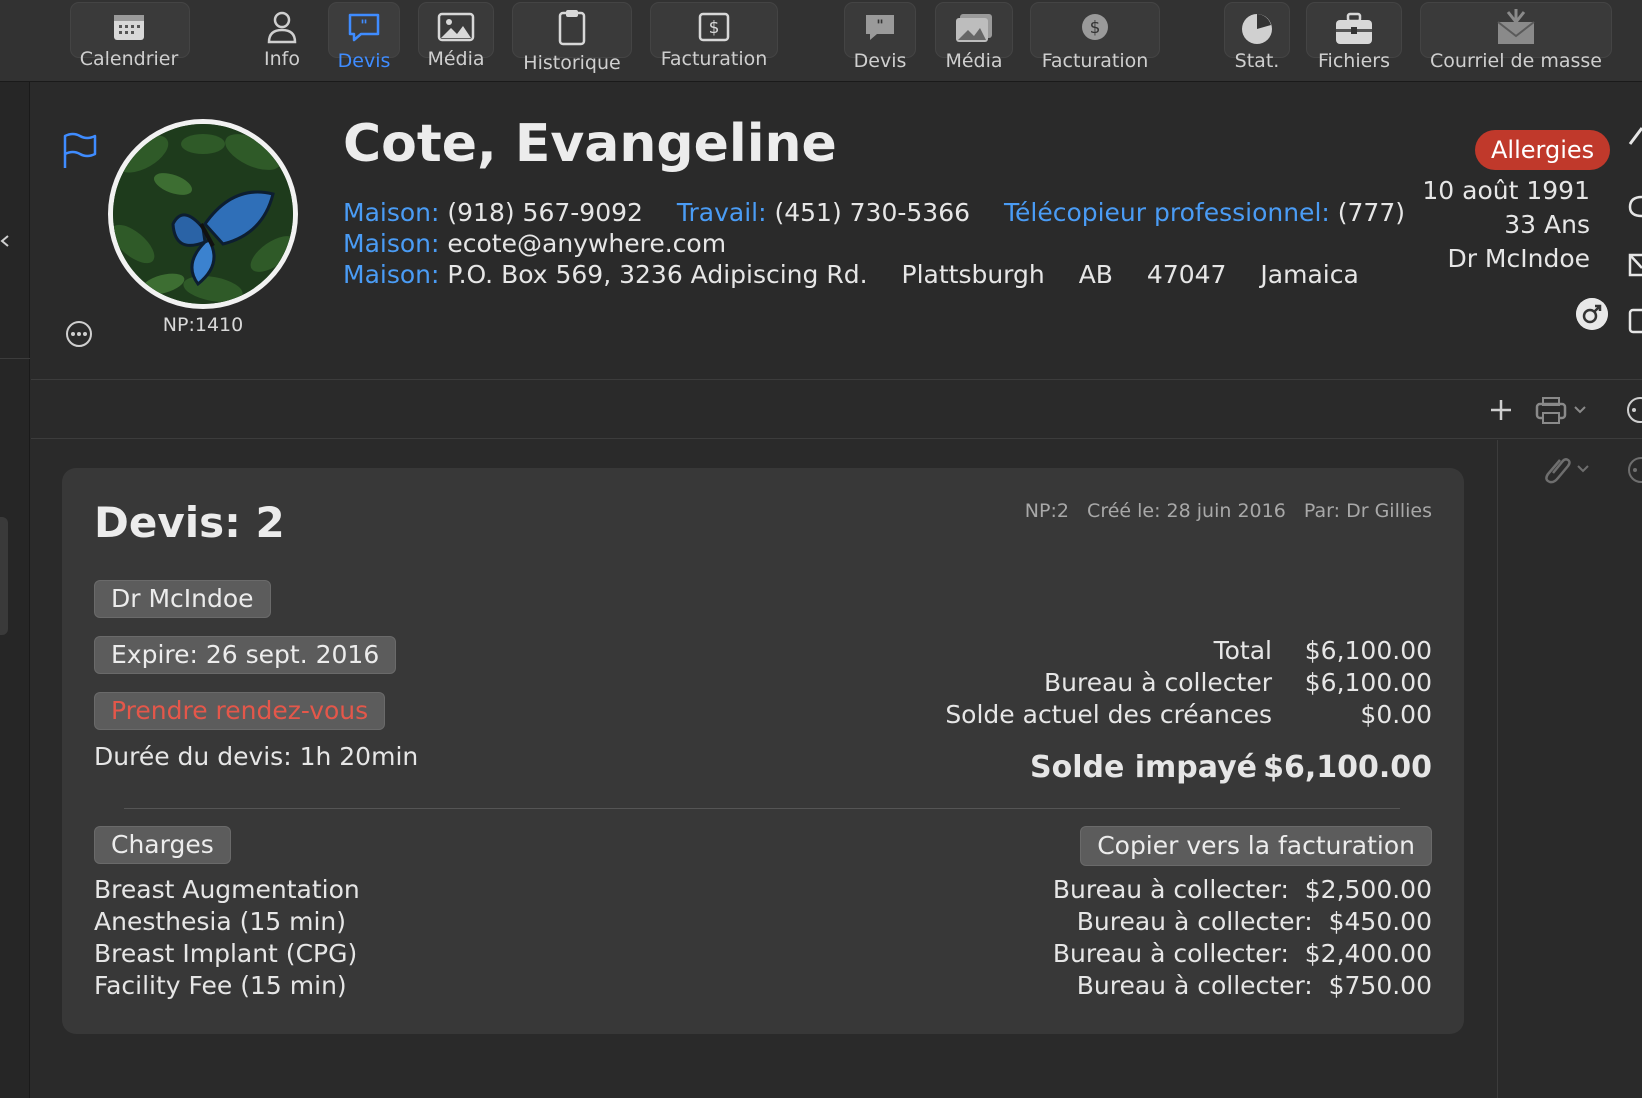 The image size is (1642, 1098). I want to click on patient-email-row: Maison: ecote@anywhere.com, so click(534, 243).